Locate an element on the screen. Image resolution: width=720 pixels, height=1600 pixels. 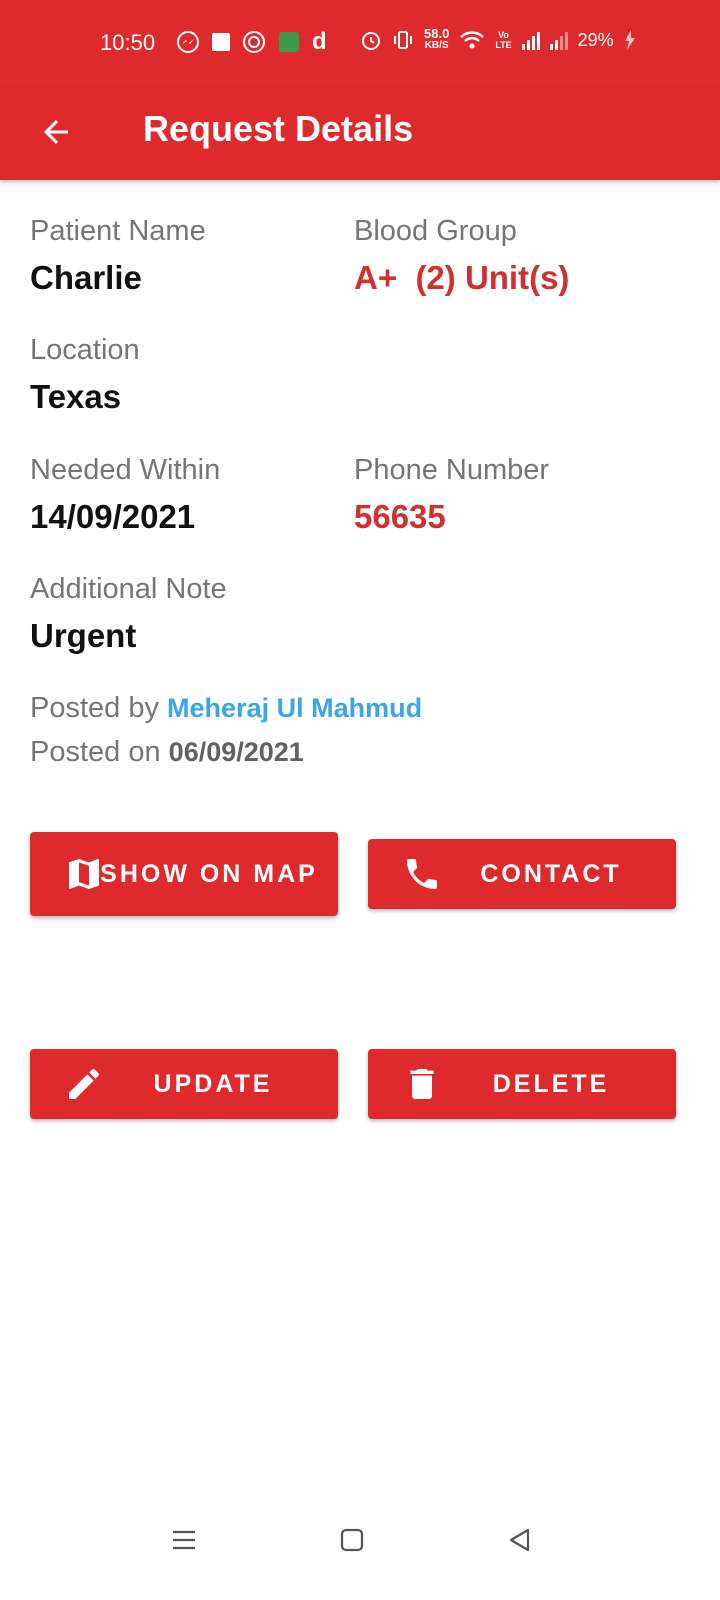
home-button is located at coordinates (352, 1540).